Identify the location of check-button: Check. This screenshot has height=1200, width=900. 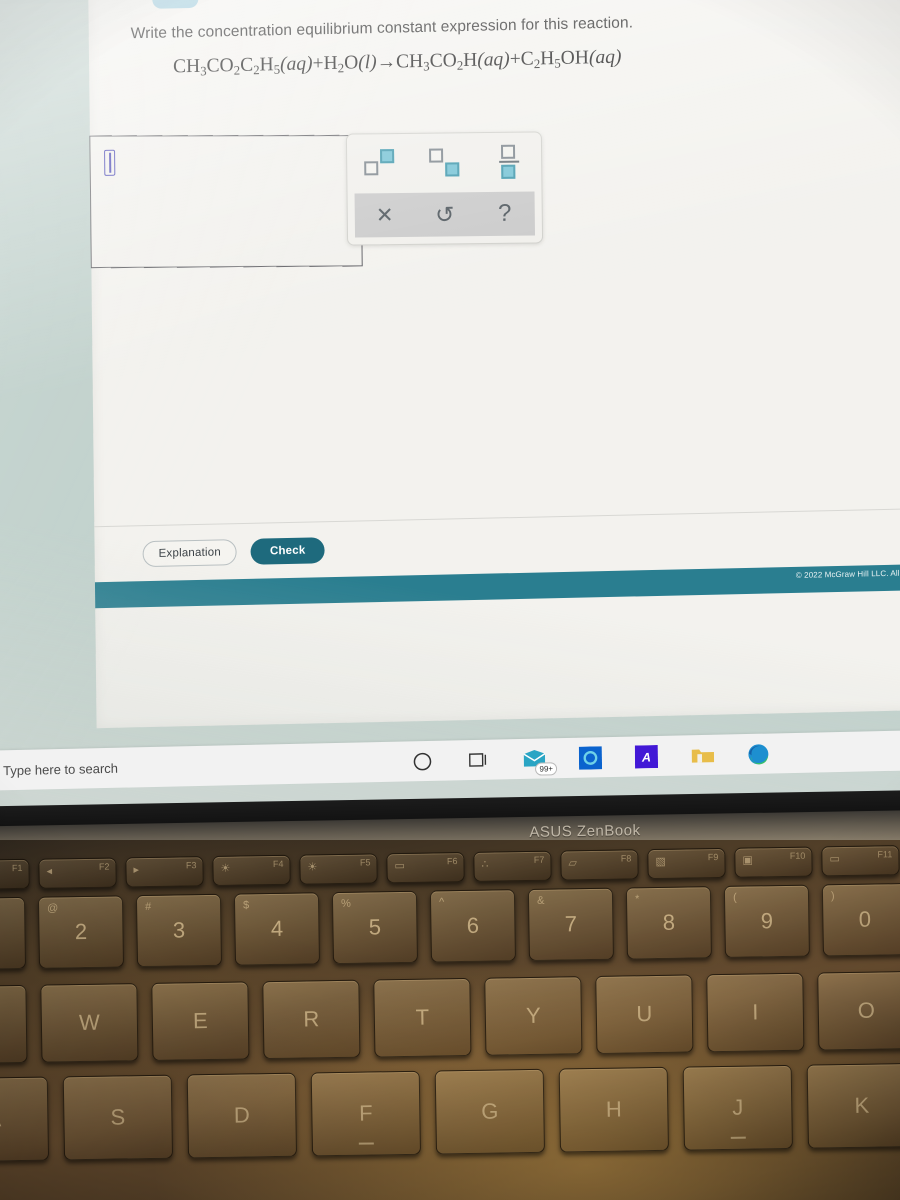
(287, 551).